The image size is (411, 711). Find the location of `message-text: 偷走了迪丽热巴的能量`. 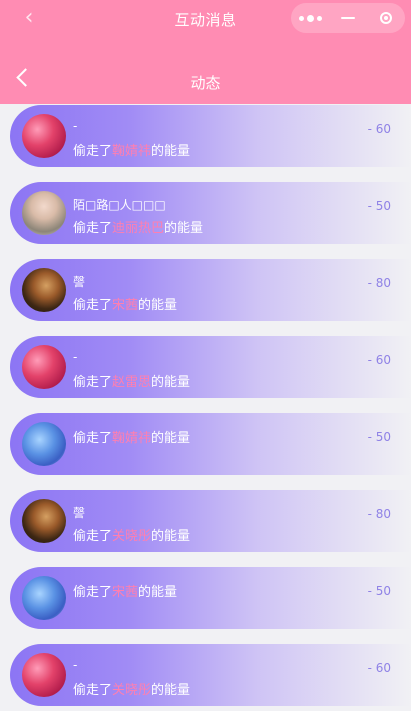

message-text: 偷走了迪丽热巴的能量 is located at coordinates (138, 226).